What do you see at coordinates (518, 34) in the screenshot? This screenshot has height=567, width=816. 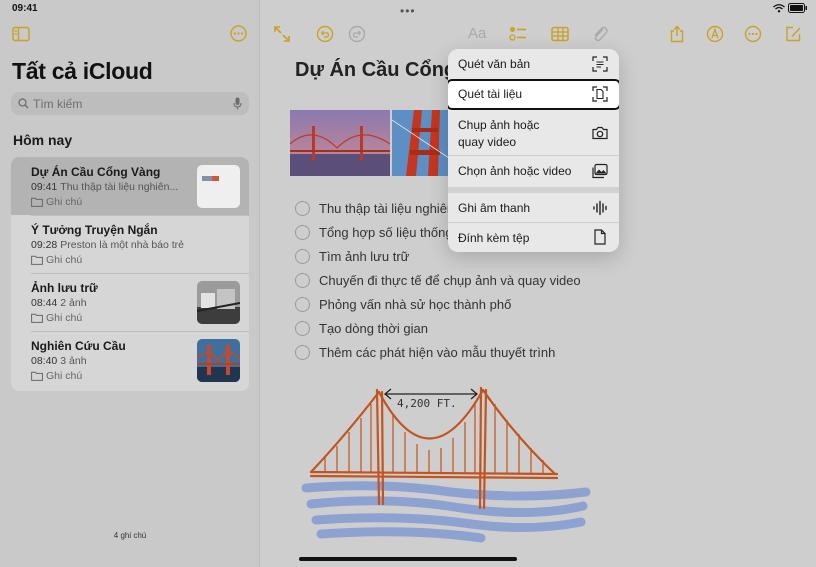 I see `checklist-icon` at bounding box center [518, 34].